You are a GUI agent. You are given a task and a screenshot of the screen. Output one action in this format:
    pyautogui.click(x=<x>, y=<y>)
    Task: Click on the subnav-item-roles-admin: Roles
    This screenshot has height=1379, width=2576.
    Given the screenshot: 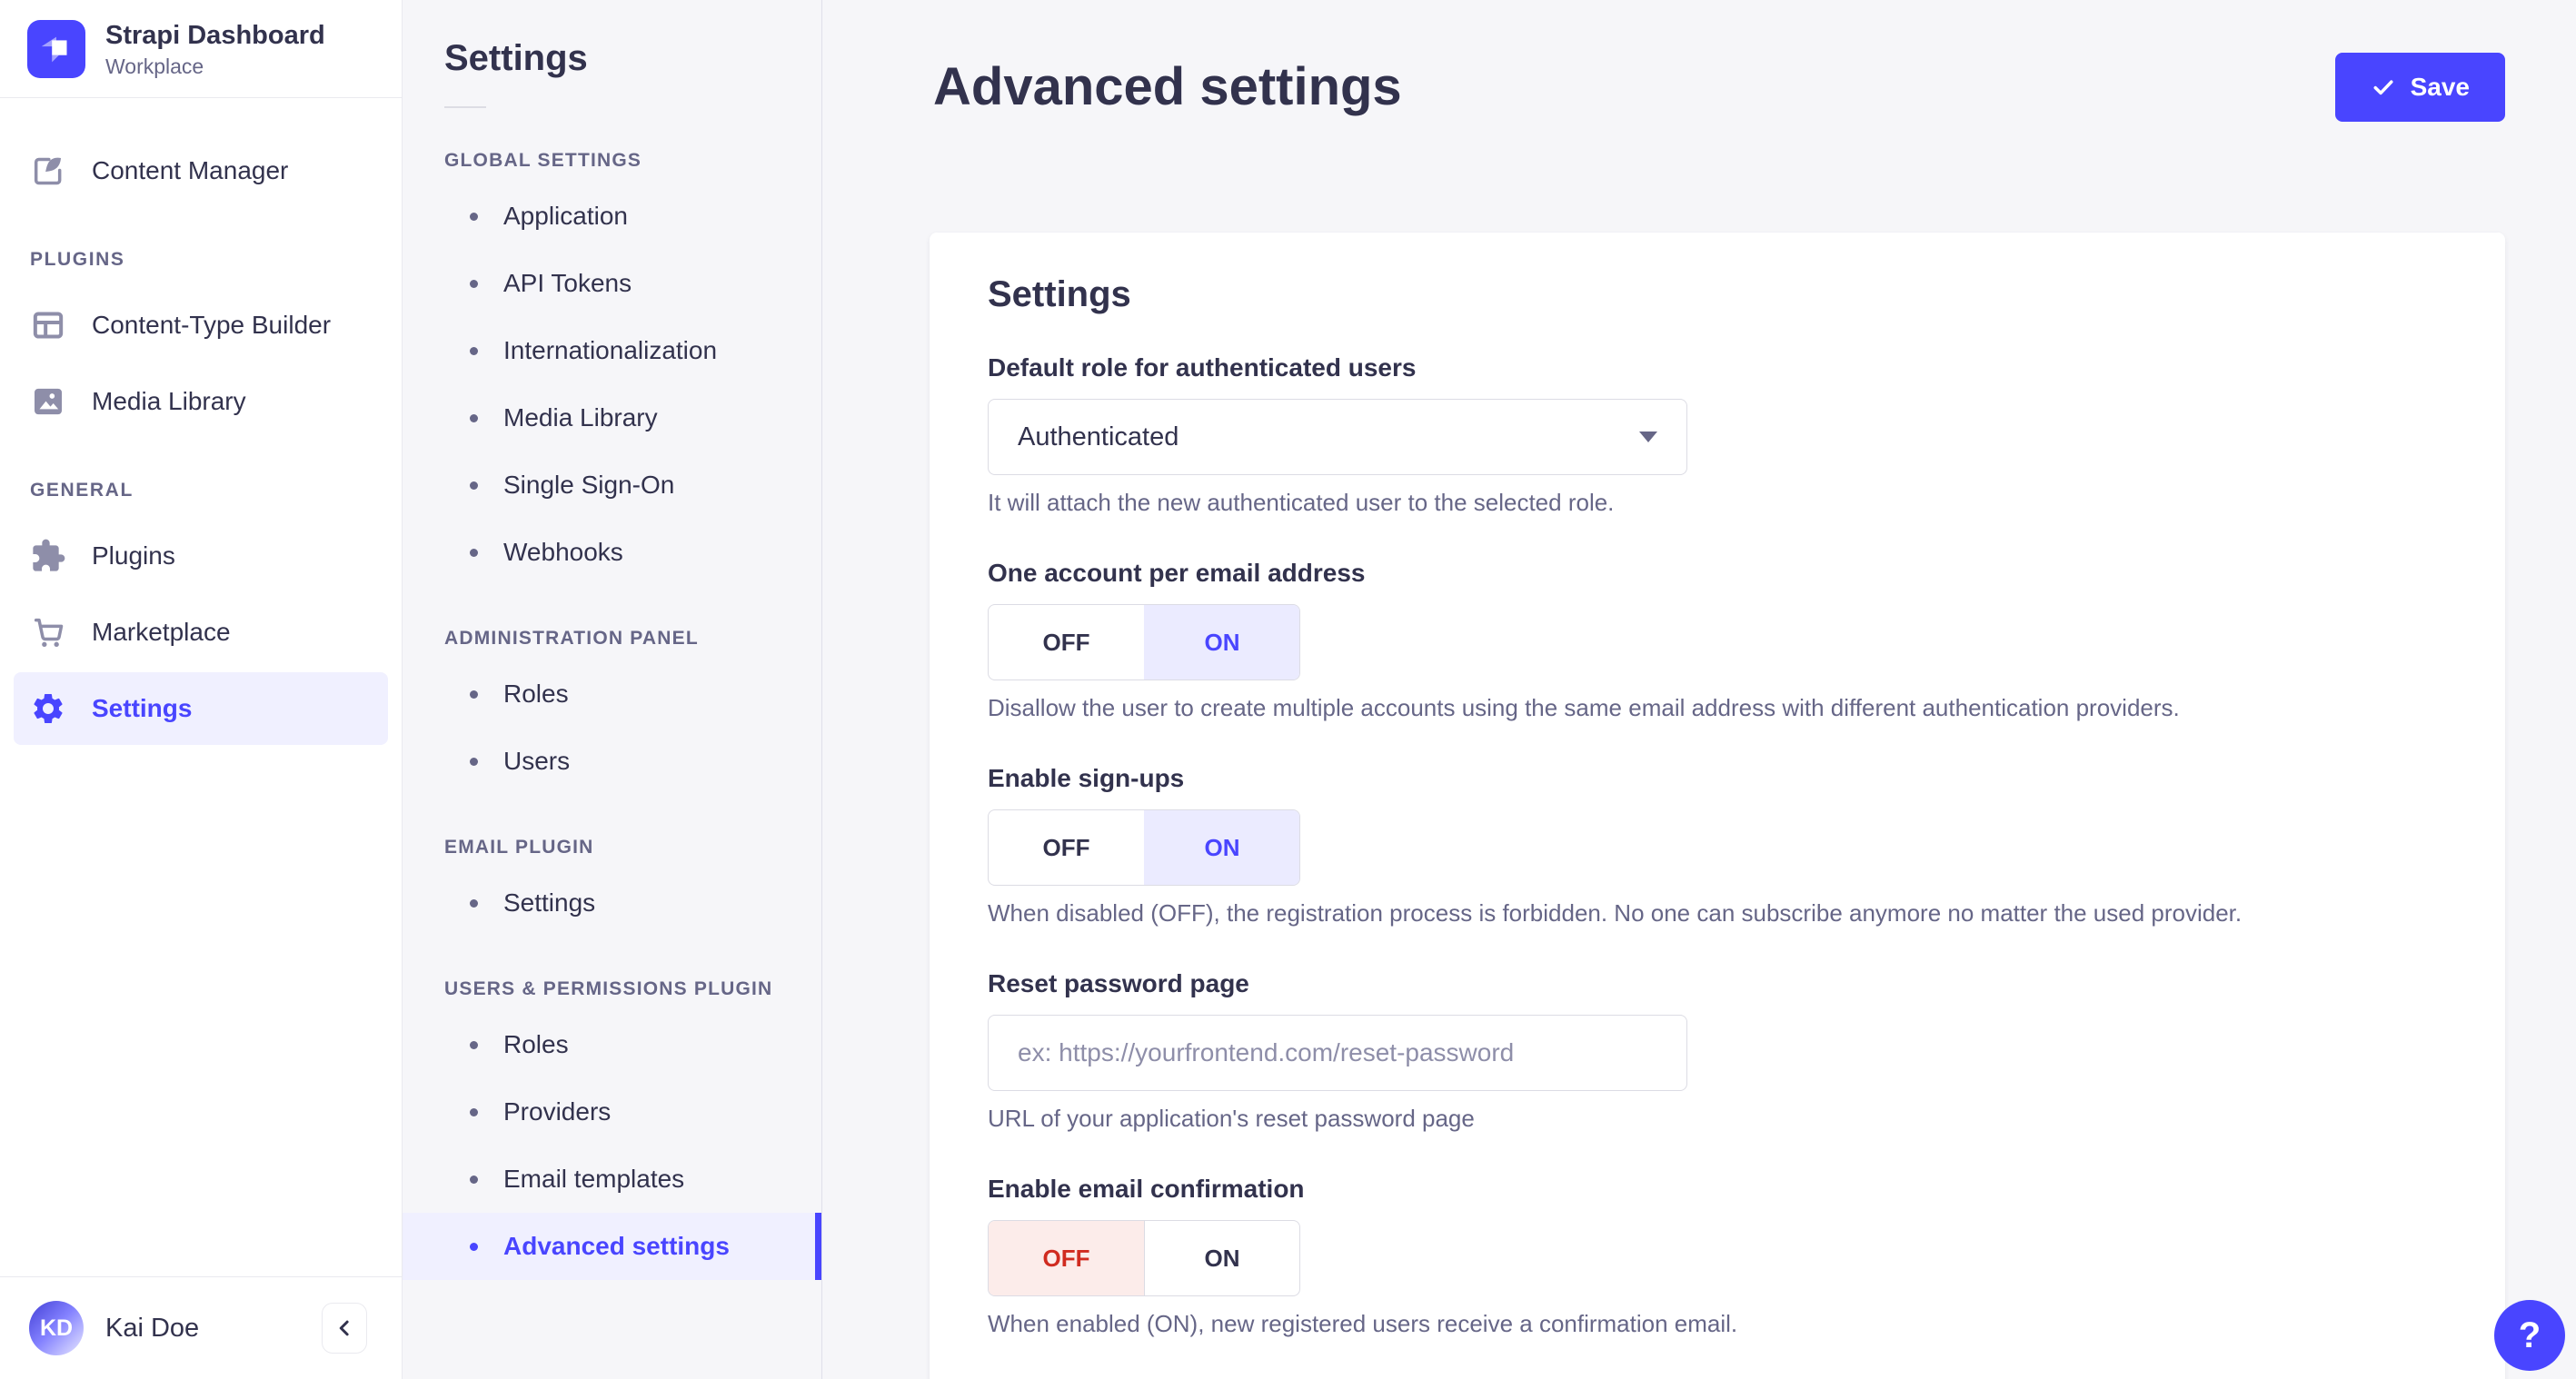 What is the action you would take?
    pyautogui.click(x=612, y=694)
    